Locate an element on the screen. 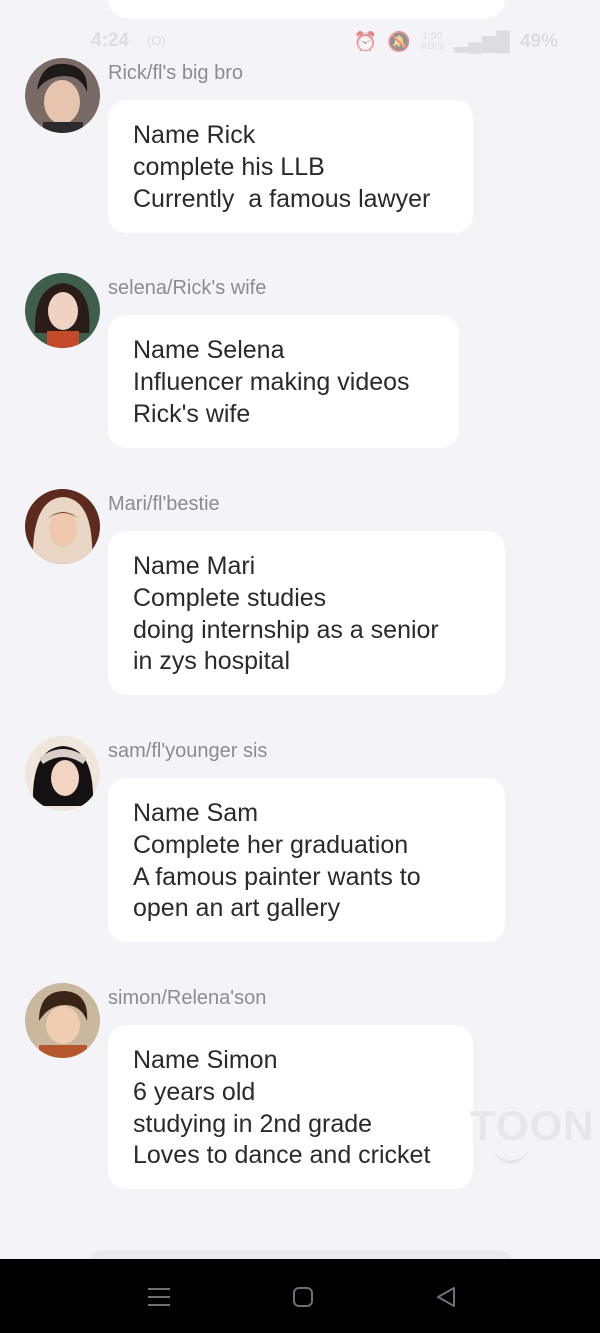 This screenshot has height=1333, width=600. status-icons: ⏰ 🔕 1.00 KB/S ▂▄▆█ 49% is located at coordinates (456, 42).